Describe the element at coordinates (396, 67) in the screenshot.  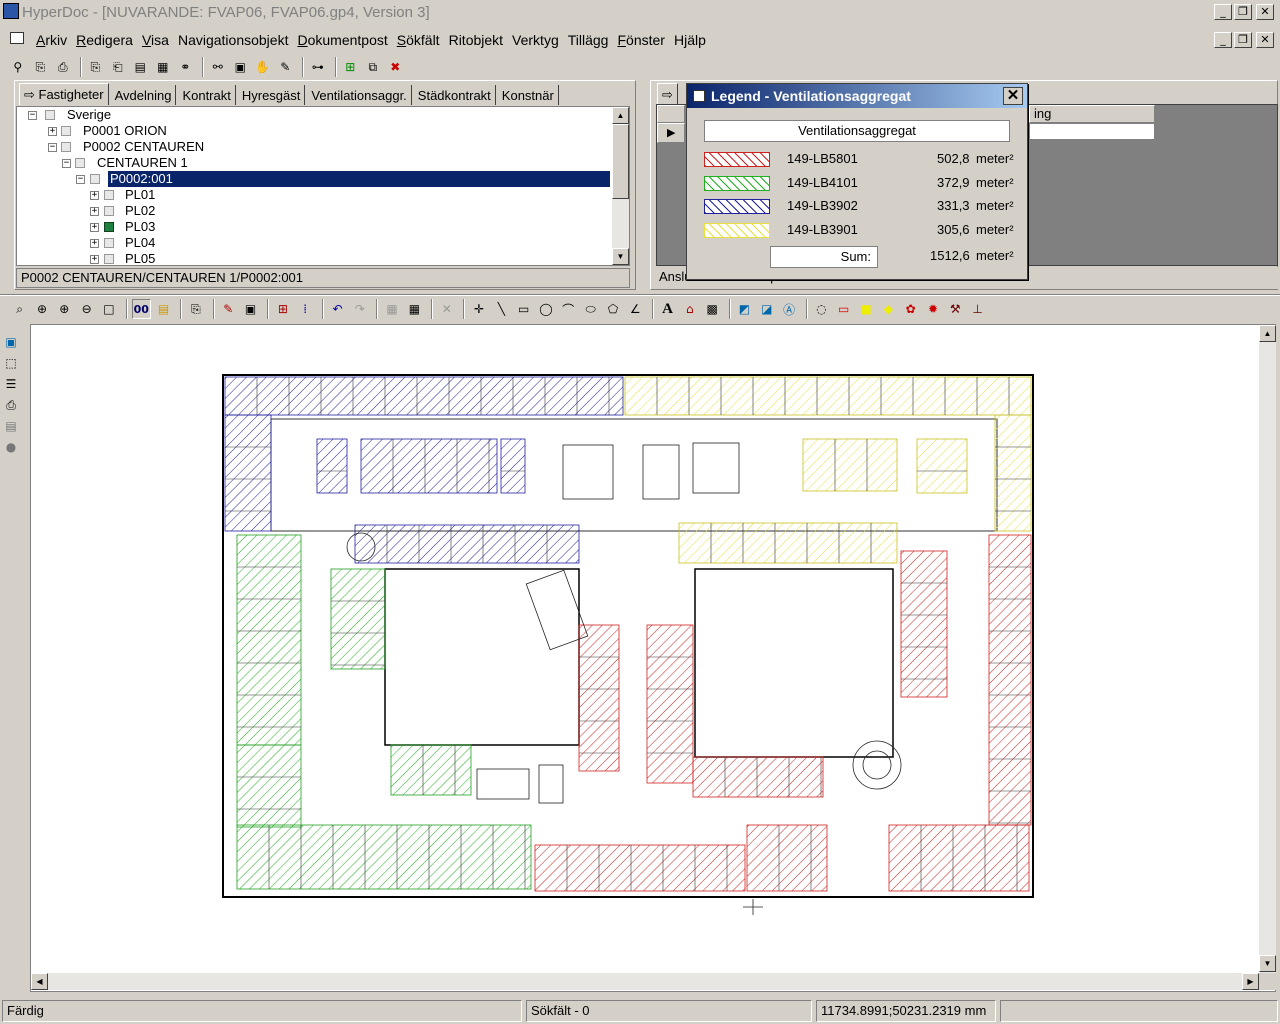
I see `unlink-icon: ✖` at that location.